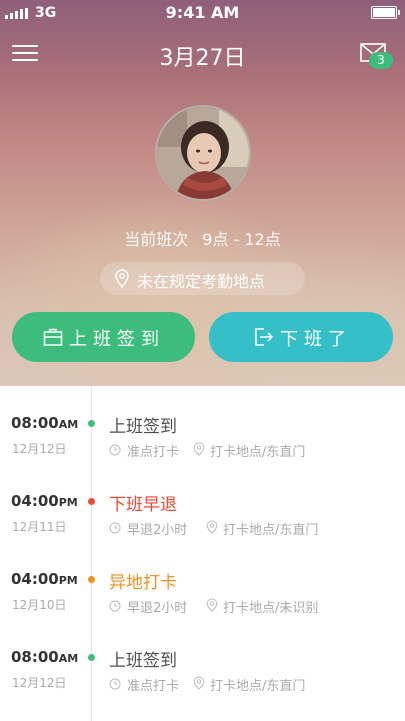  I want to click on page-title: 3月27日, so click(202, 58).